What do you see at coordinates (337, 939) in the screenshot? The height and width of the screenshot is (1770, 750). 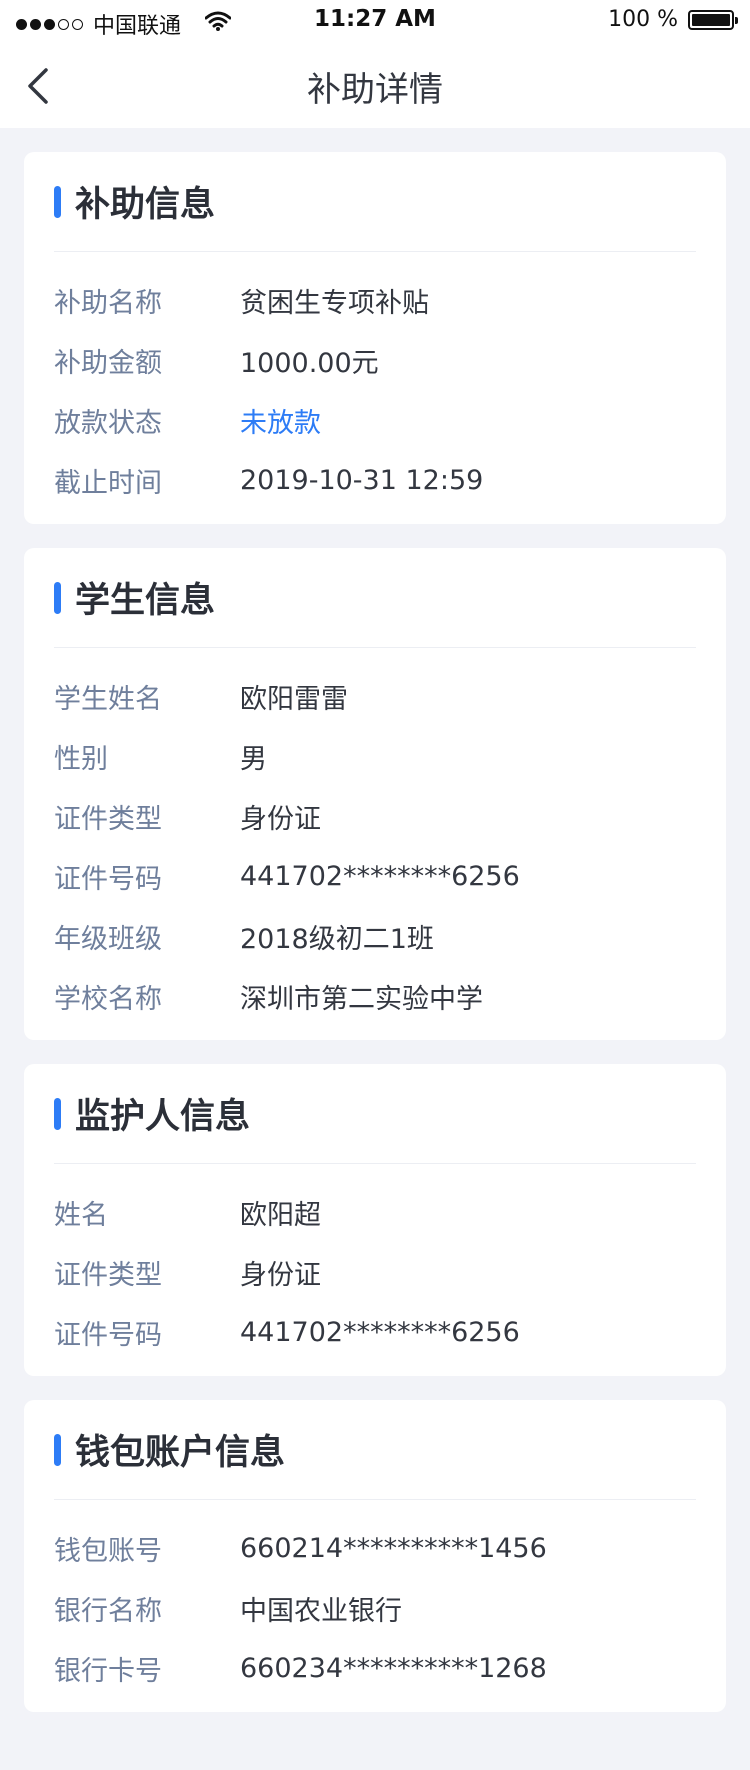 I see `row-value: 2018级初二1班` at bounding box center [337, 939].